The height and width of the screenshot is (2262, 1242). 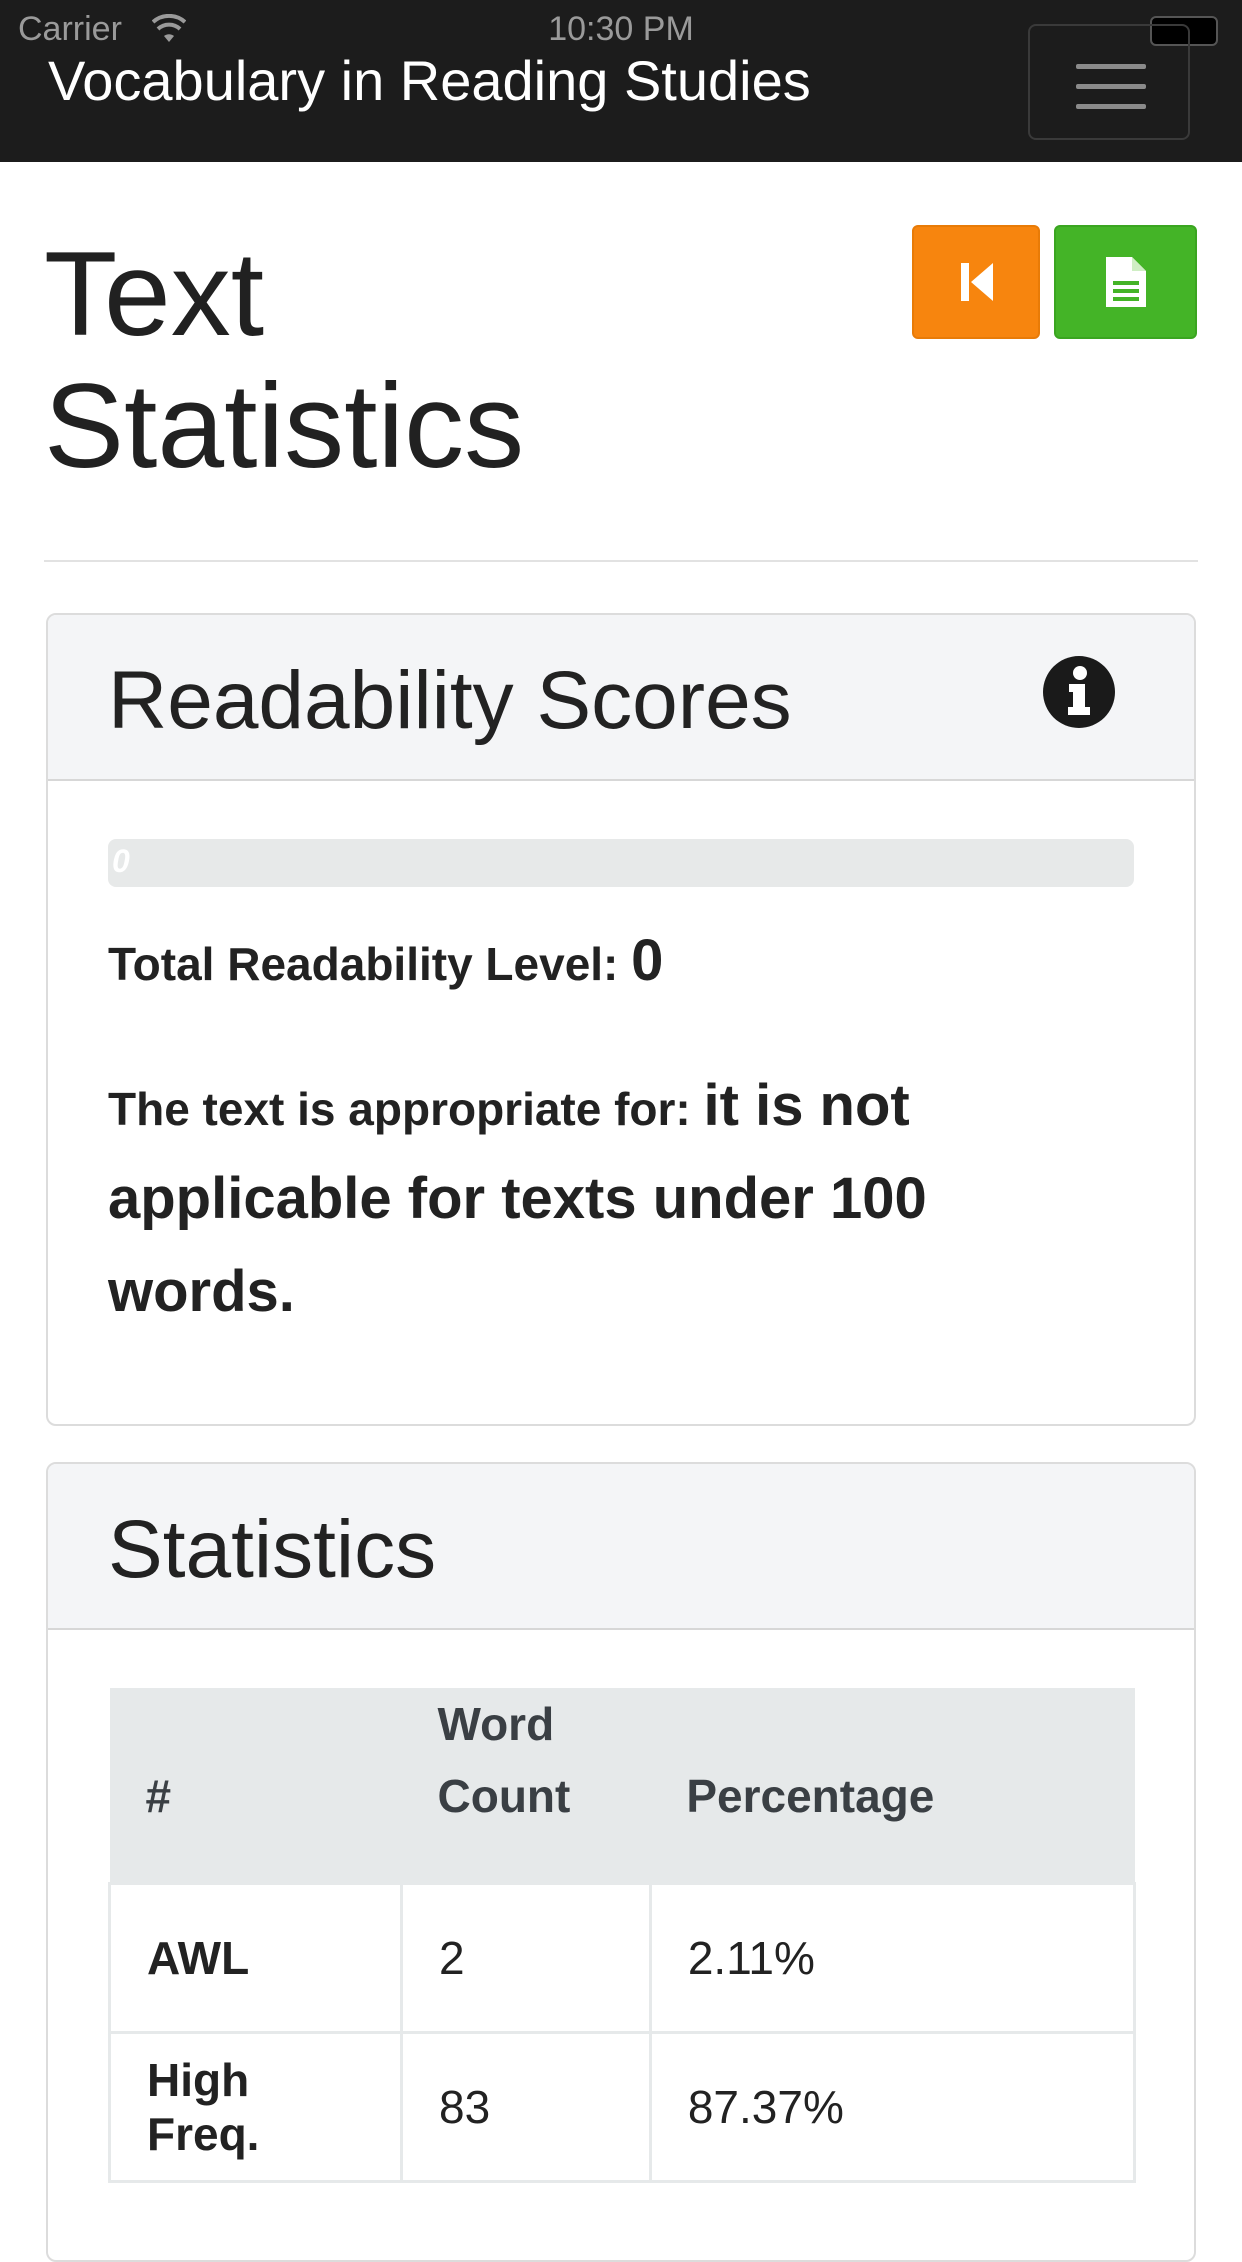 I want to click on statistics-heading: Statistics, so click(x=272, y=1549).